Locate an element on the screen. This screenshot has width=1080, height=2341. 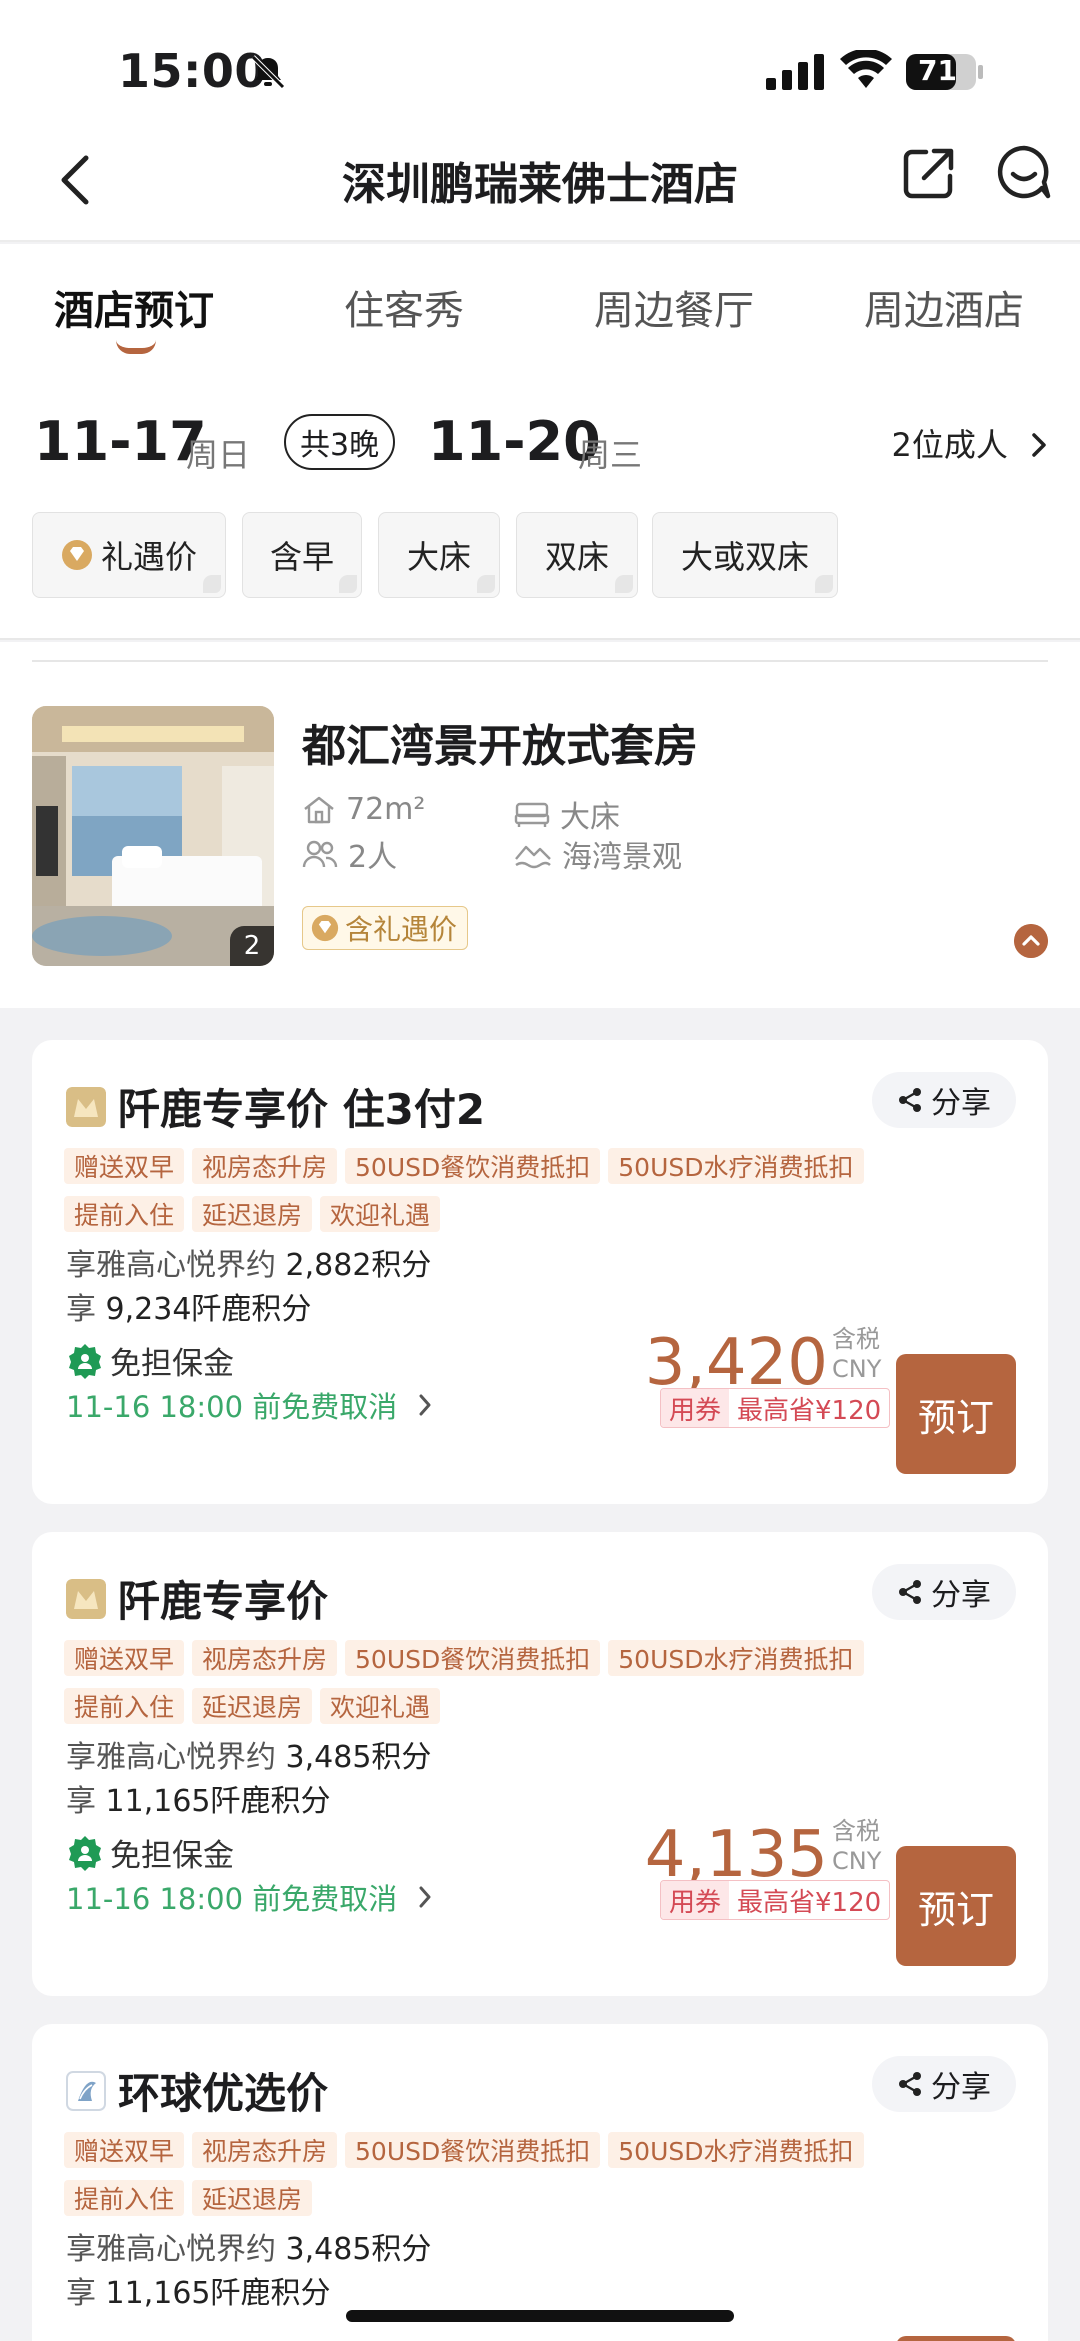
customer-service-icon is located at coordinates (1024, 172).